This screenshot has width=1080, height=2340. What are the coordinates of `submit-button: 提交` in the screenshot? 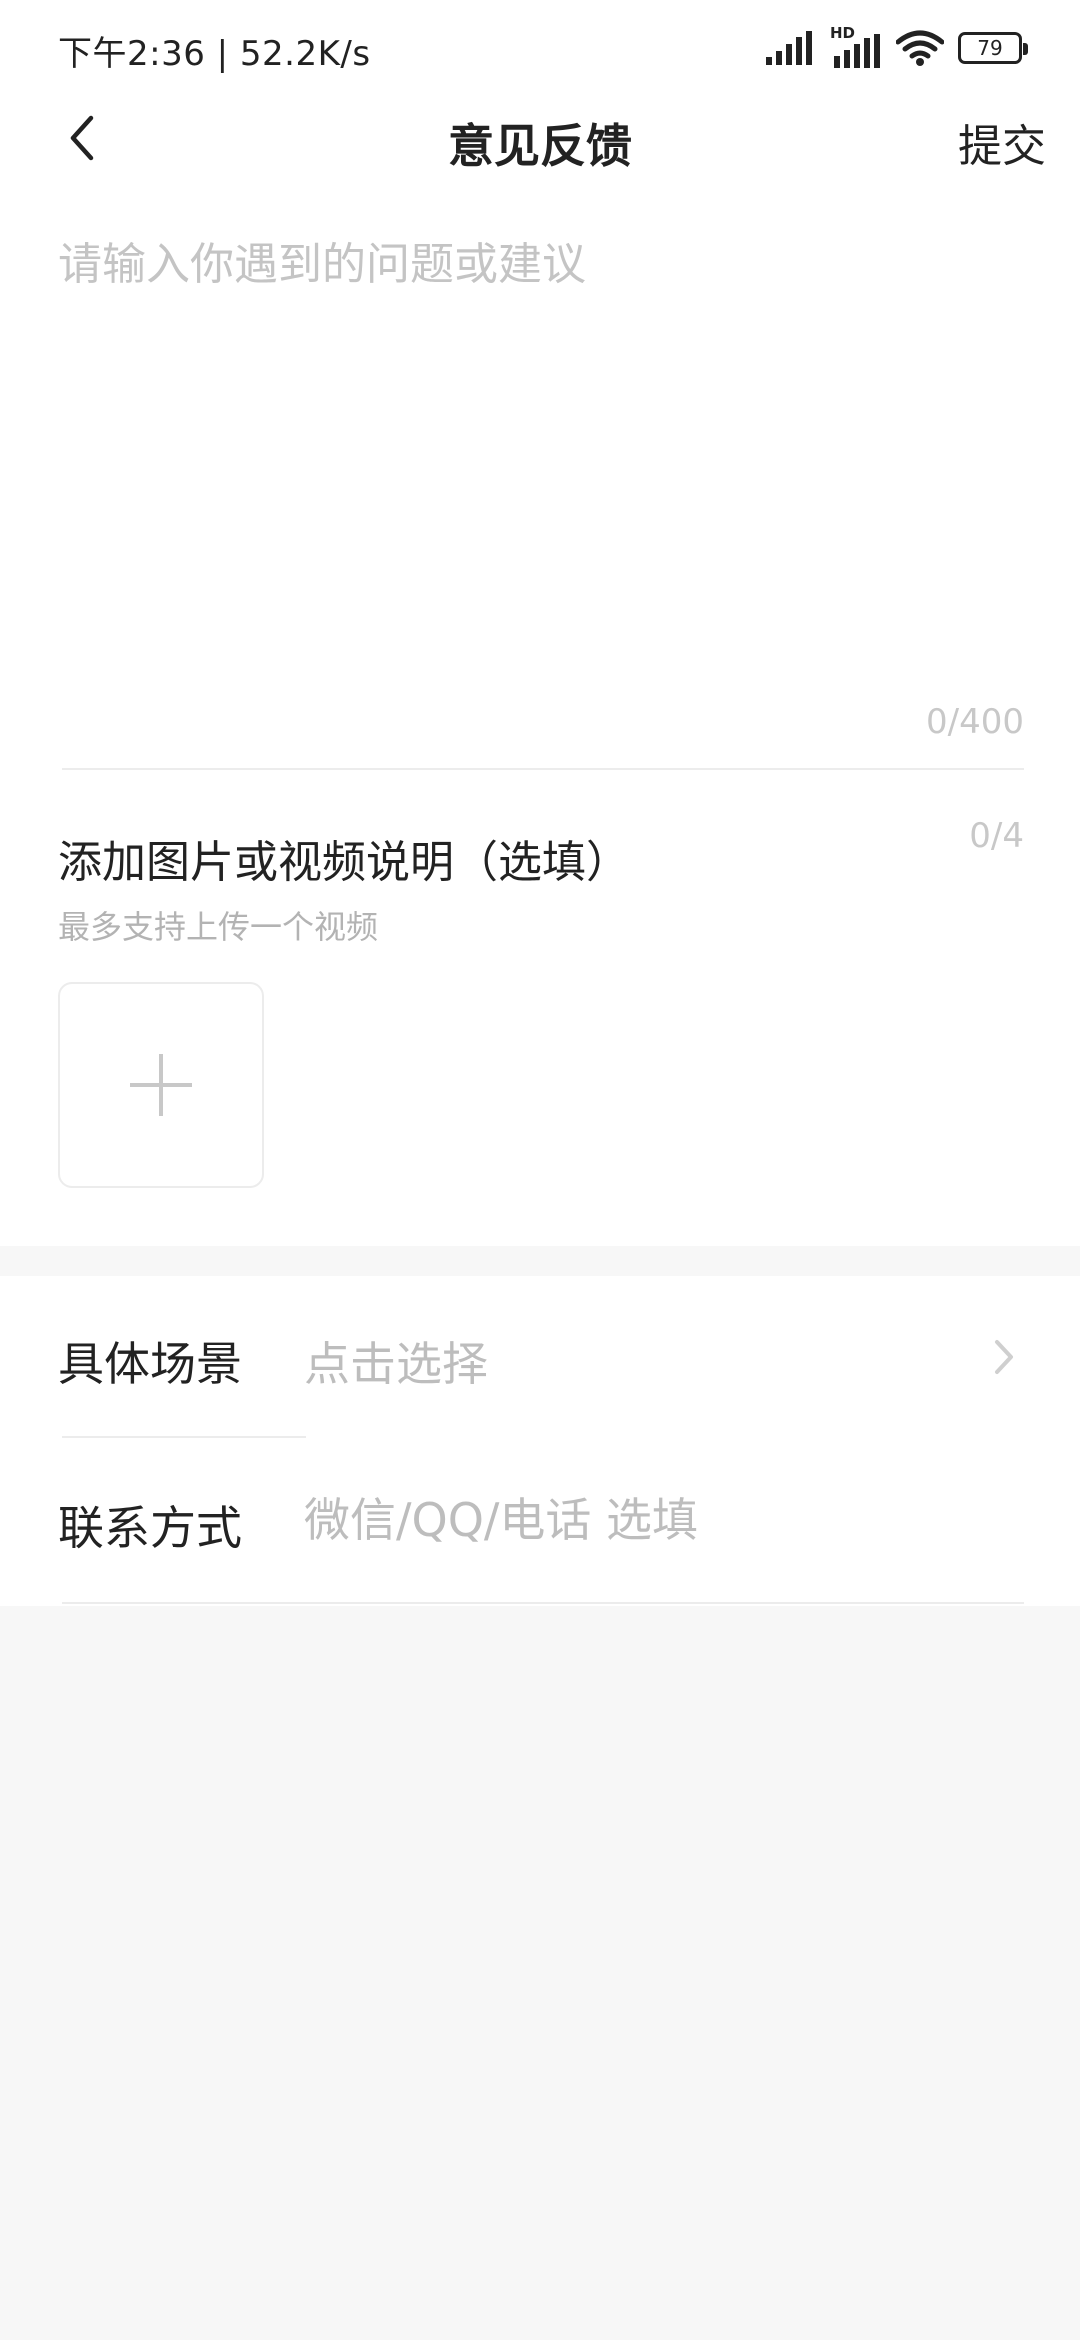 It's located at (1002, 142).